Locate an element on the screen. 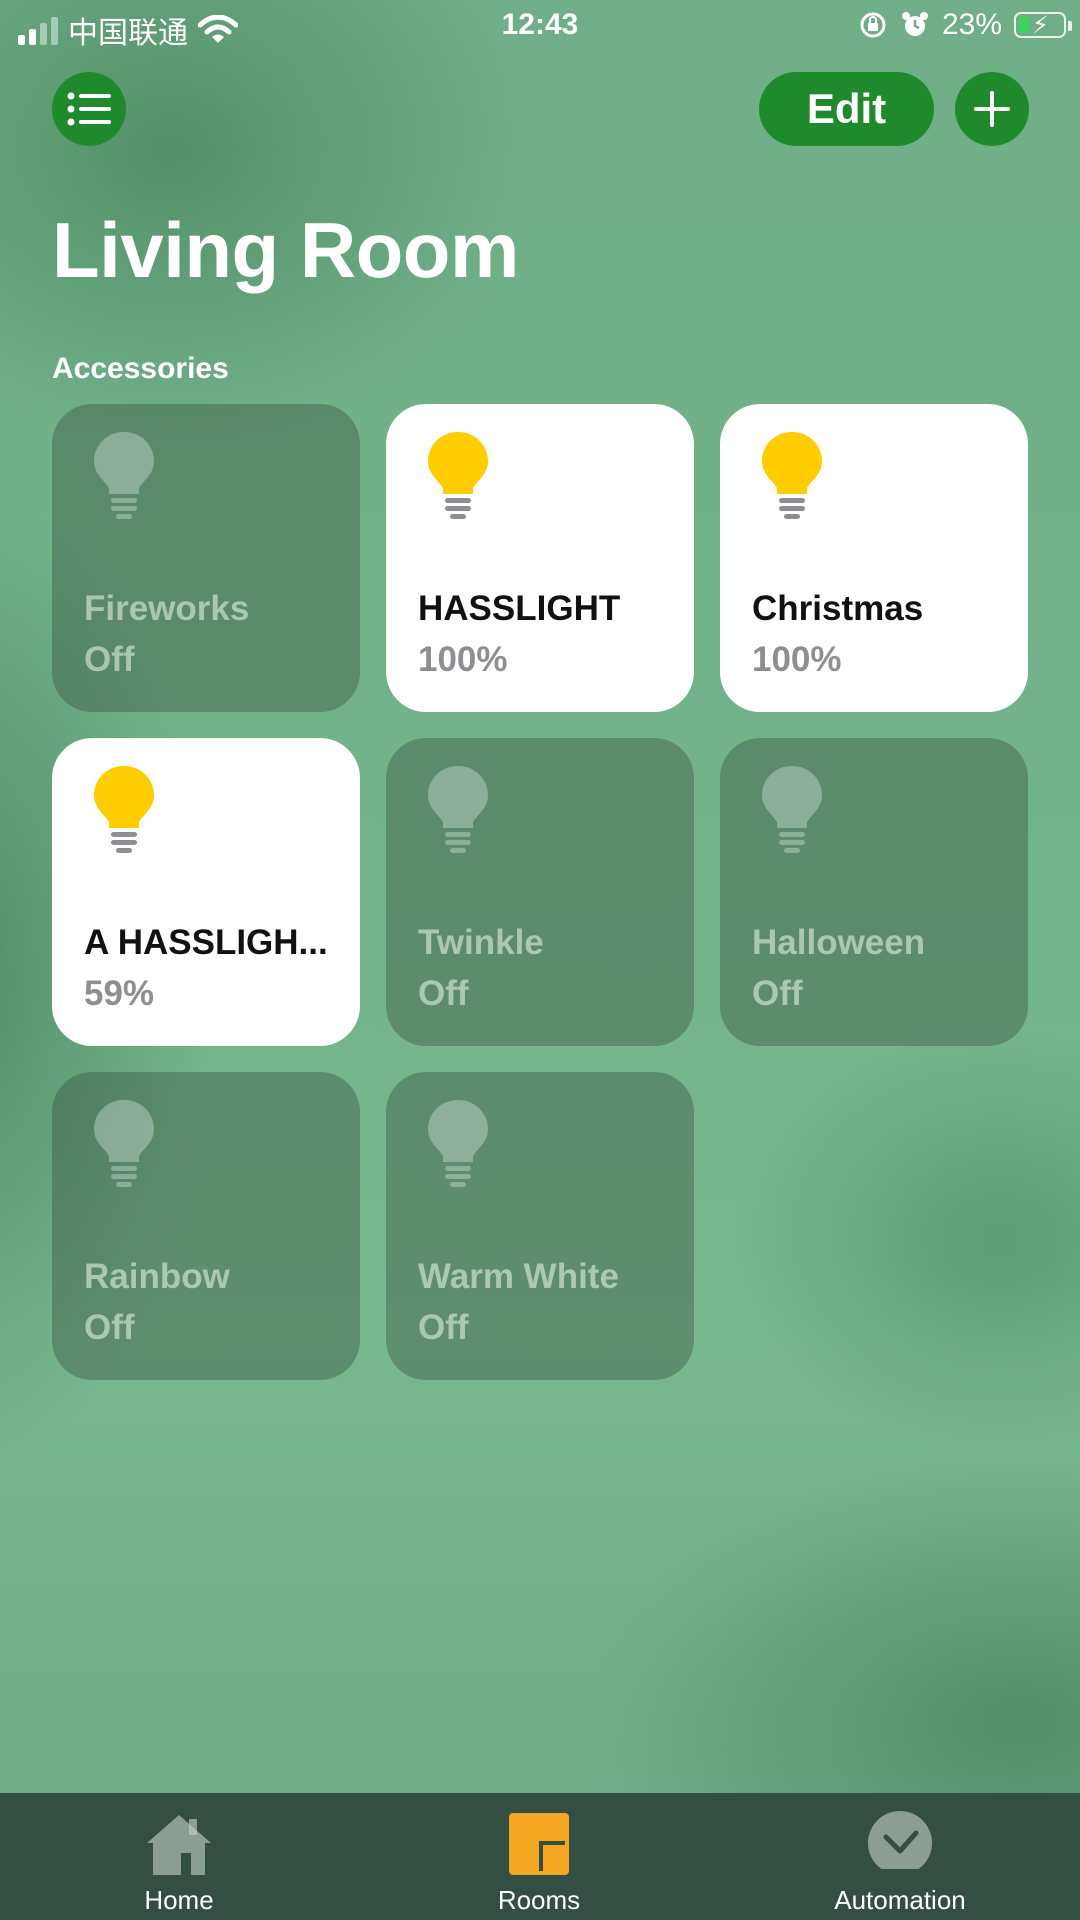 The width and height of the screenshot is (1080, 1920). tab-bar: Home Rooms Automation is located at coordinates (540, 1856).